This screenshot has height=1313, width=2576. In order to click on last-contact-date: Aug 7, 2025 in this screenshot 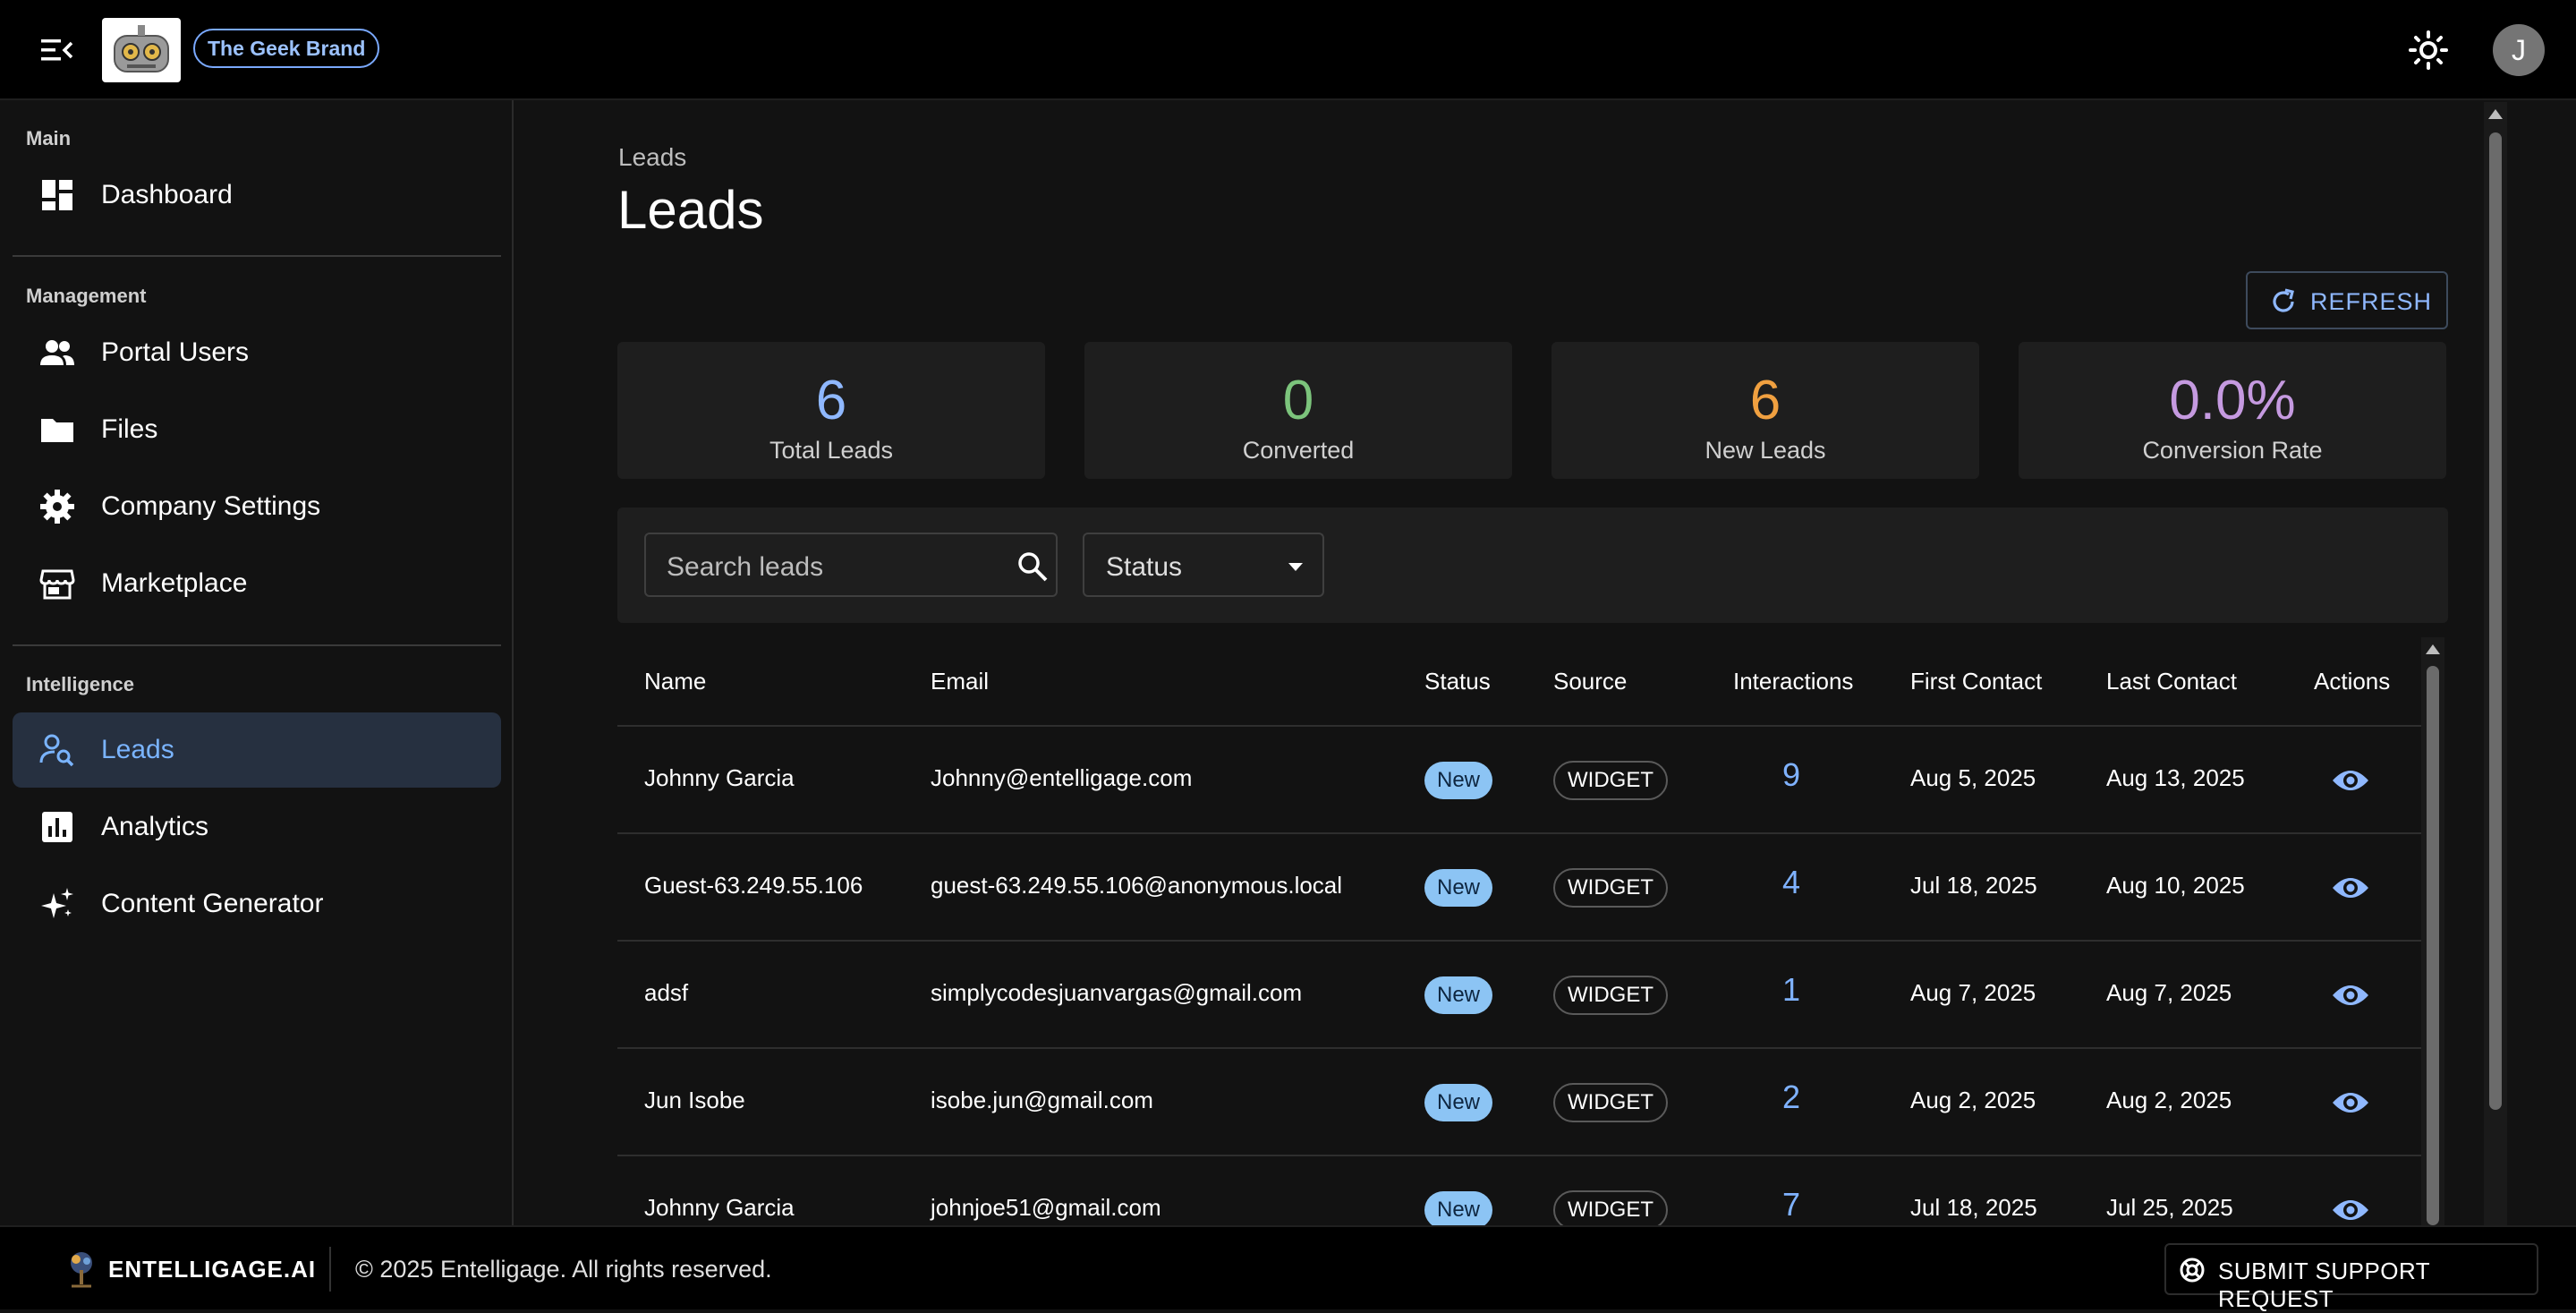, I will do `click(2169, 992)`.